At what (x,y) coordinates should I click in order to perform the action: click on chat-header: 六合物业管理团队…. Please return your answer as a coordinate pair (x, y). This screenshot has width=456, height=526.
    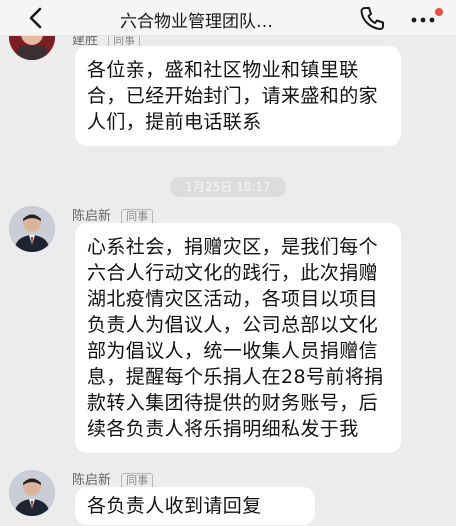
    Looking at the image, I should click on (228, 18).